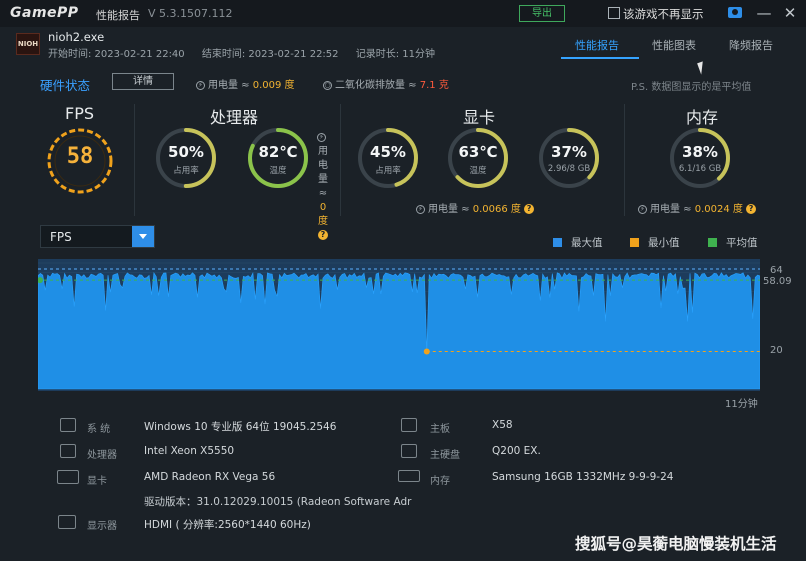 Image resolution: width=806 pixels, height=561 pixels. Describe the element at coordinates (426, 351) in the screenshot. I see `min-marker` at that location.